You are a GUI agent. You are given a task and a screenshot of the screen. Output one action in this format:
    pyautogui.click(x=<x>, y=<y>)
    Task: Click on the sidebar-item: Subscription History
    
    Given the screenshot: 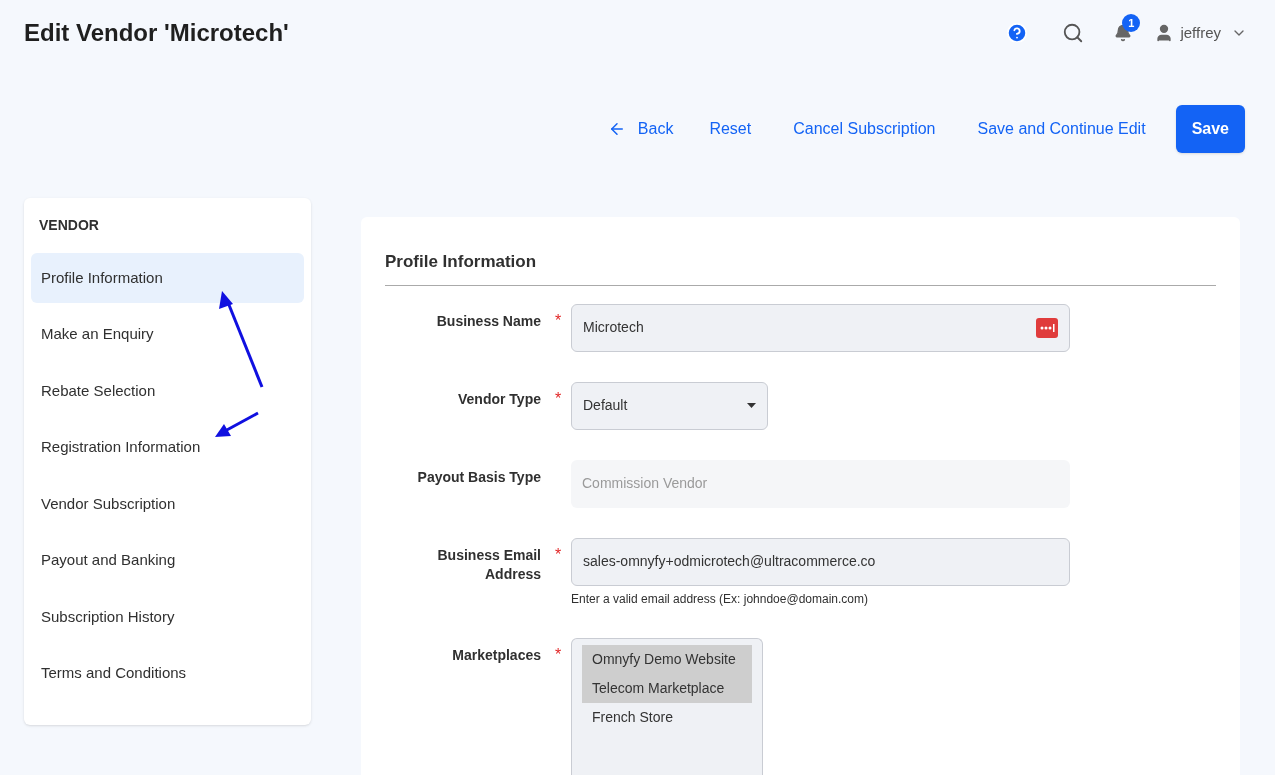 What is the action you would take?
    pyautogui.click(x=167, y=617)
    